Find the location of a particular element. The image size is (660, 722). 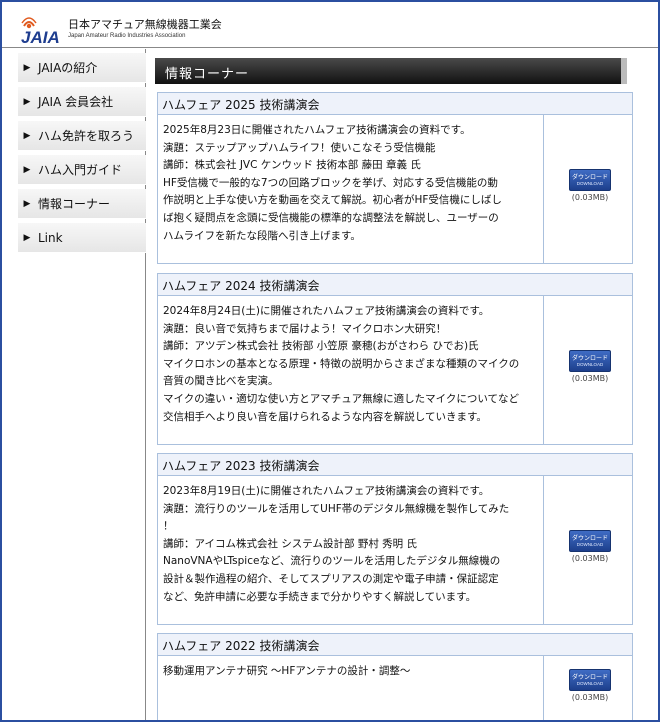

sidebar-item-label: JAIAの紹介 is located at coordinates (68, 68).